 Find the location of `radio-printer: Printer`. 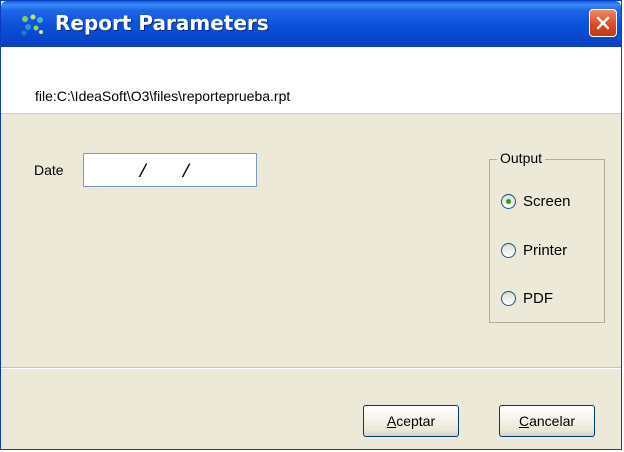

radio-printer: Printer is located at coordinates (534, 250).